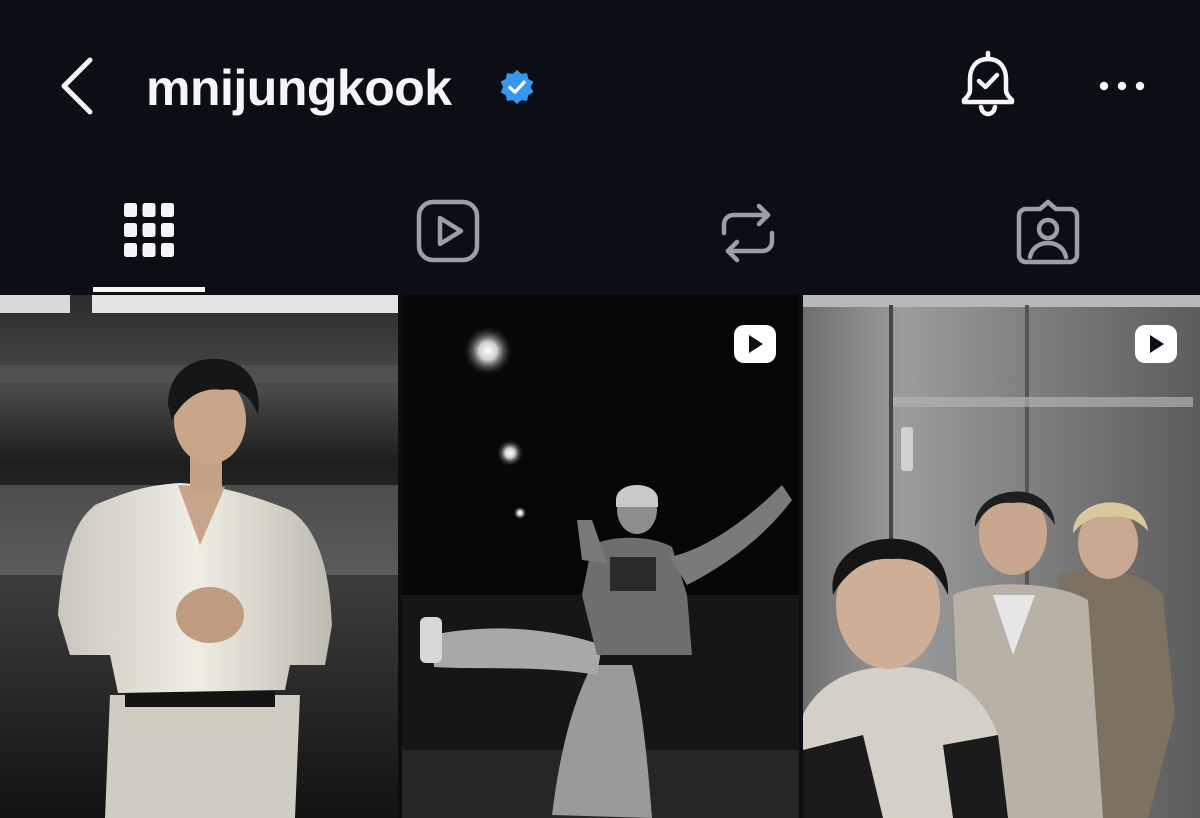 The height and width of the screenshot is (818, 1200). I want to click on bell-check-icon, so click(988, 83).